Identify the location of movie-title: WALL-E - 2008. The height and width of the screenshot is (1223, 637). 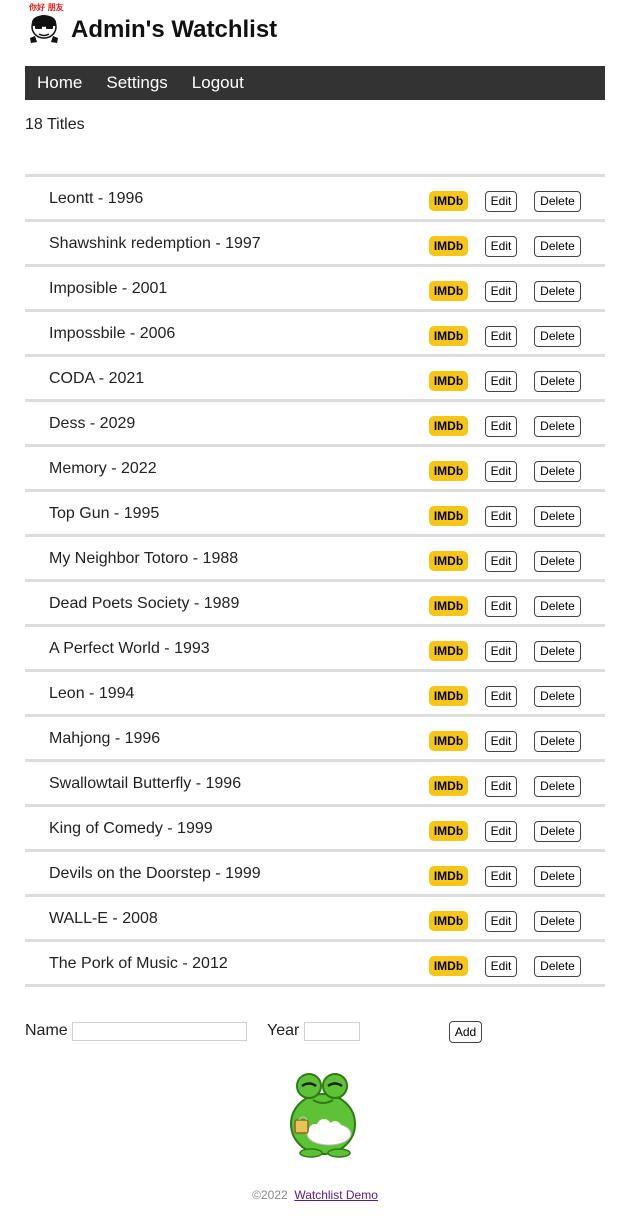
(103, 918).